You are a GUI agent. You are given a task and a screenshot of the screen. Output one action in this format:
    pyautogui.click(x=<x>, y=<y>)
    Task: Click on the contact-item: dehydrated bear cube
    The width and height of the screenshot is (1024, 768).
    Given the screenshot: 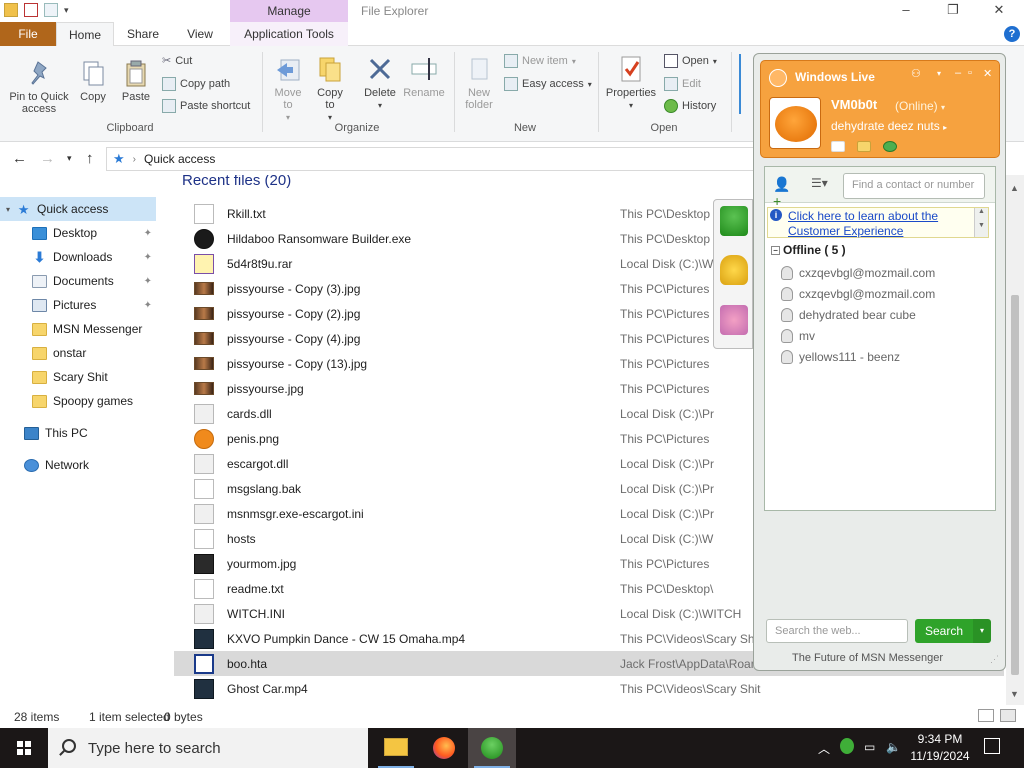 What is the action you would take?
    pyautogui.click(x=848, y=315)
    